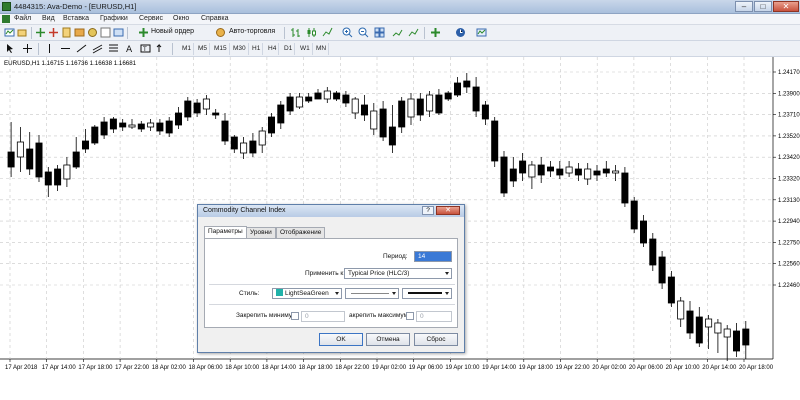 The height and width of the screenshot is (400, 800). What do you see at coordinates (327, 32) in the screenshot?
I see `line-chart-icon` at bounding box center [327, 32].